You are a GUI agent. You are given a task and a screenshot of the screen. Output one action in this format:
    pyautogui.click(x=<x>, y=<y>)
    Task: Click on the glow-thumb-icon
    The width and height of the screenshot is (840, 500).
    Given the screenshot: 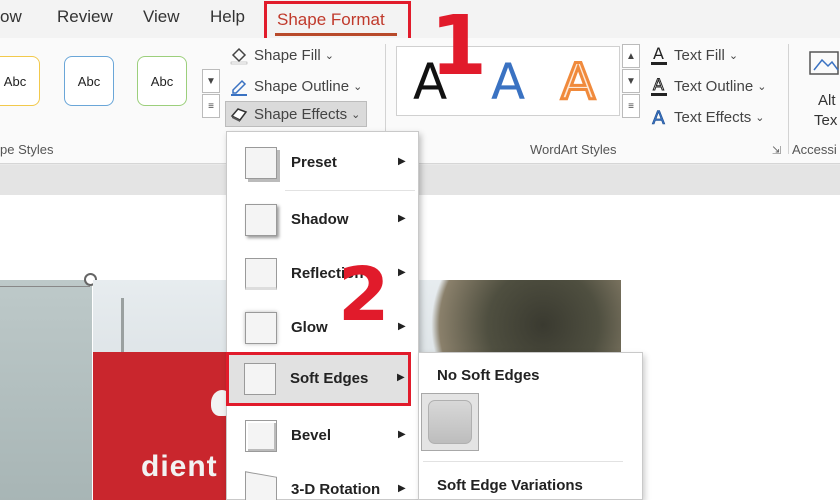 What is the action you would take?
    pyautogui.click(x=261, y=328)
    